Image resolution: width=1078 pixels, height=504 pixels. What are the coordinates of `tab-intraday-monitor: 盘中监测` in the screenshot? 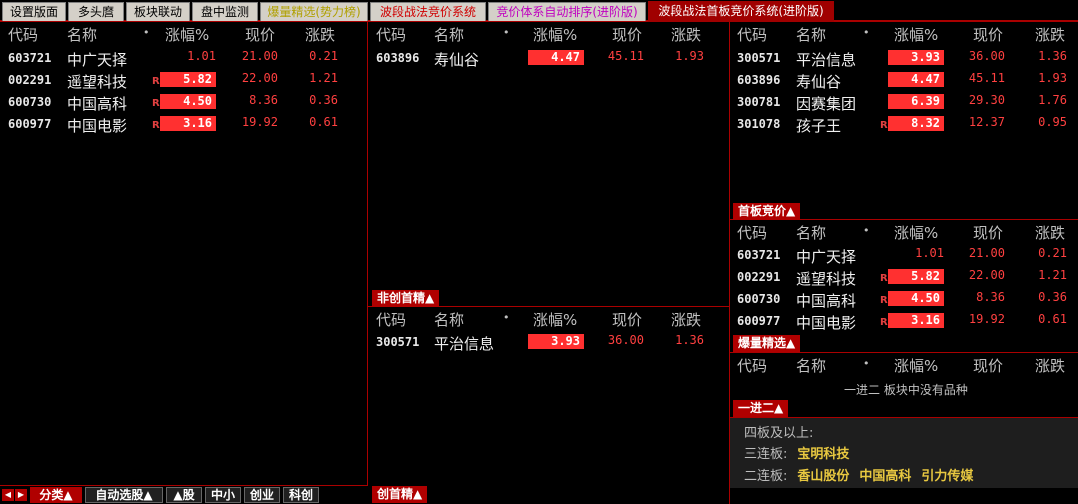 It's located at (225, 11).